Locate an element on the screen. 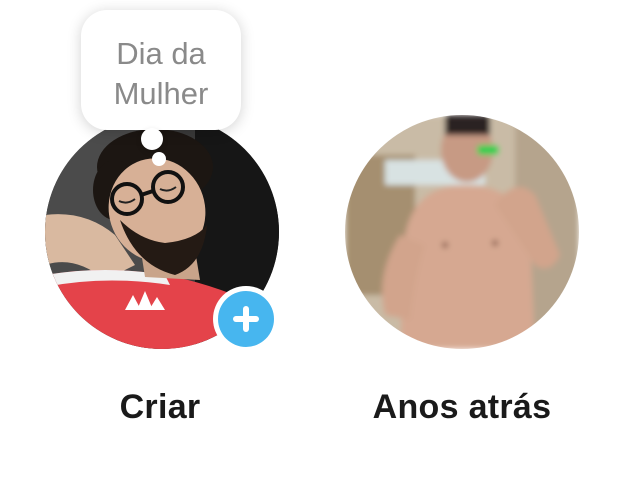 This screenshot has height=477, width=621. bubble-tail-dot is located at coordinates (159, 159).